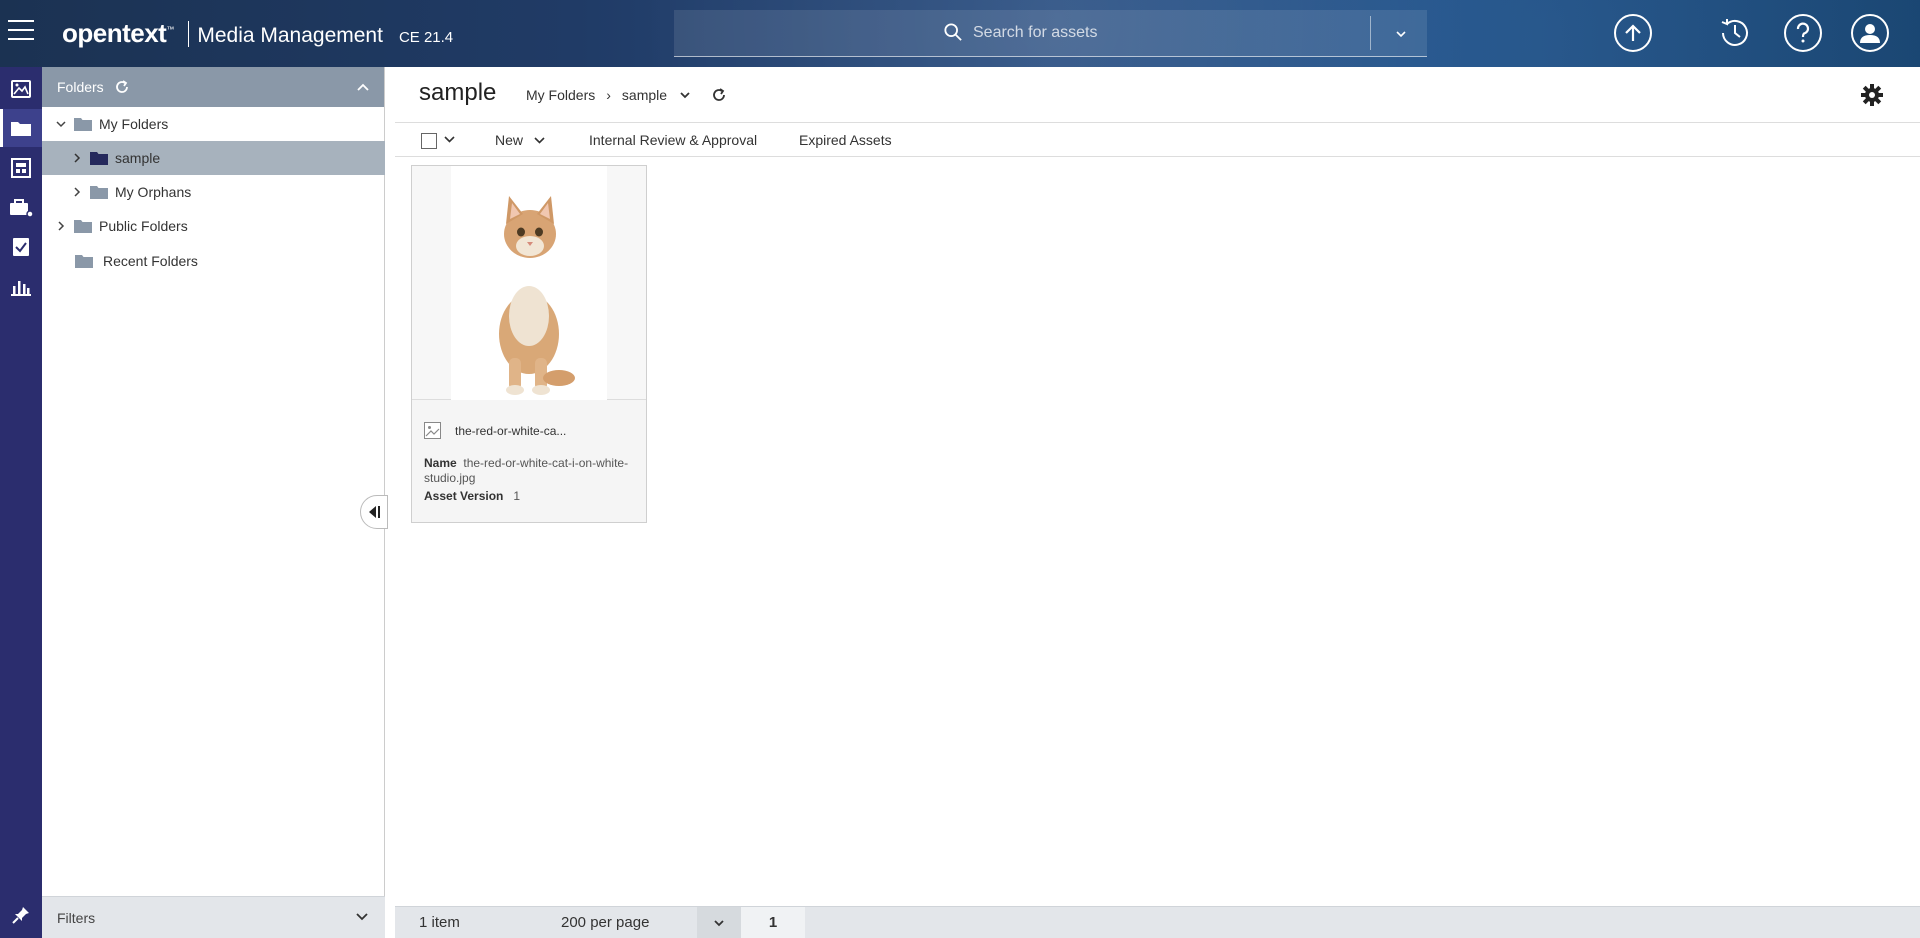 This screenshot has height=938, width=1920. I want to click on new-menu-button: New, so click(509, 140).